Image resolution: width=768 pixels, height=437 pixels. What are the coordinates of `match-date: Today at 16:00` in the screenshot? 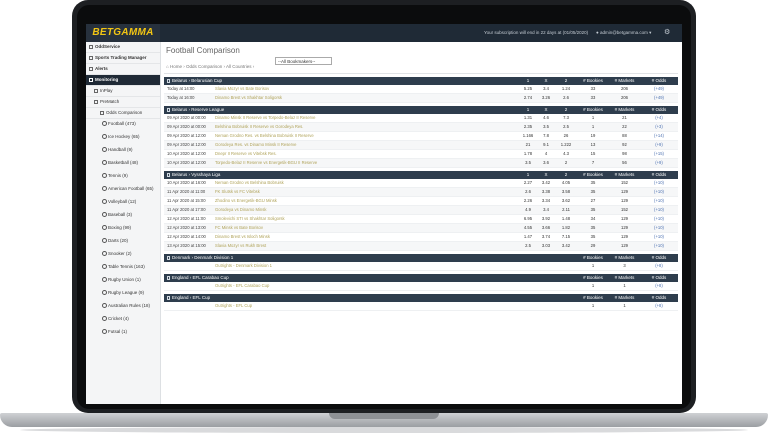 It's located at (181, 97).